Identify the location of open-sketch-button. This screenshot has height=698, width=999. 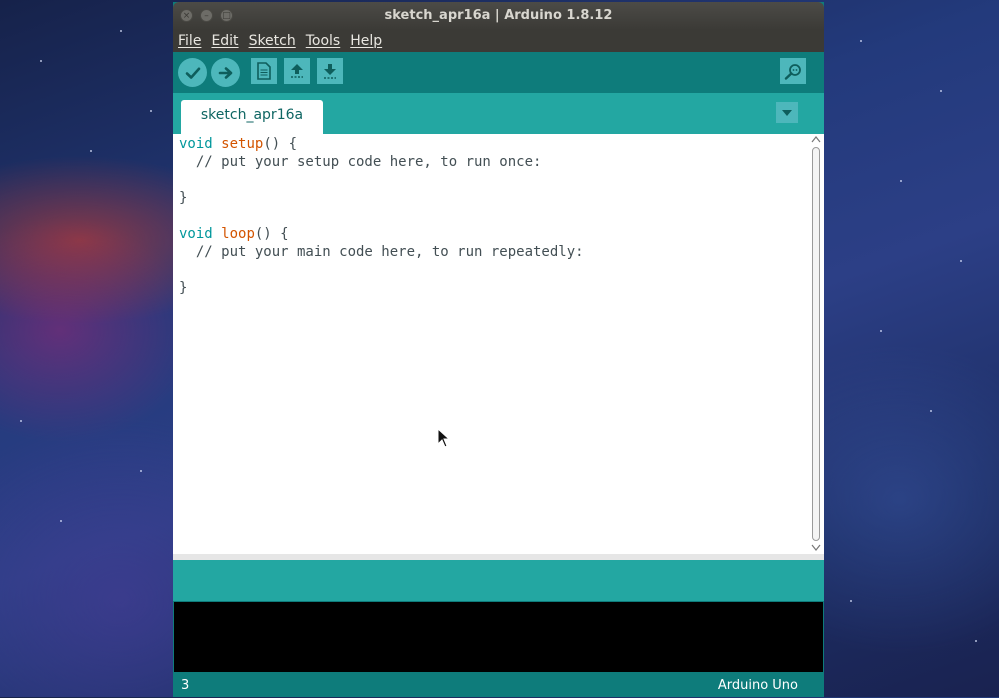
(297, 71).